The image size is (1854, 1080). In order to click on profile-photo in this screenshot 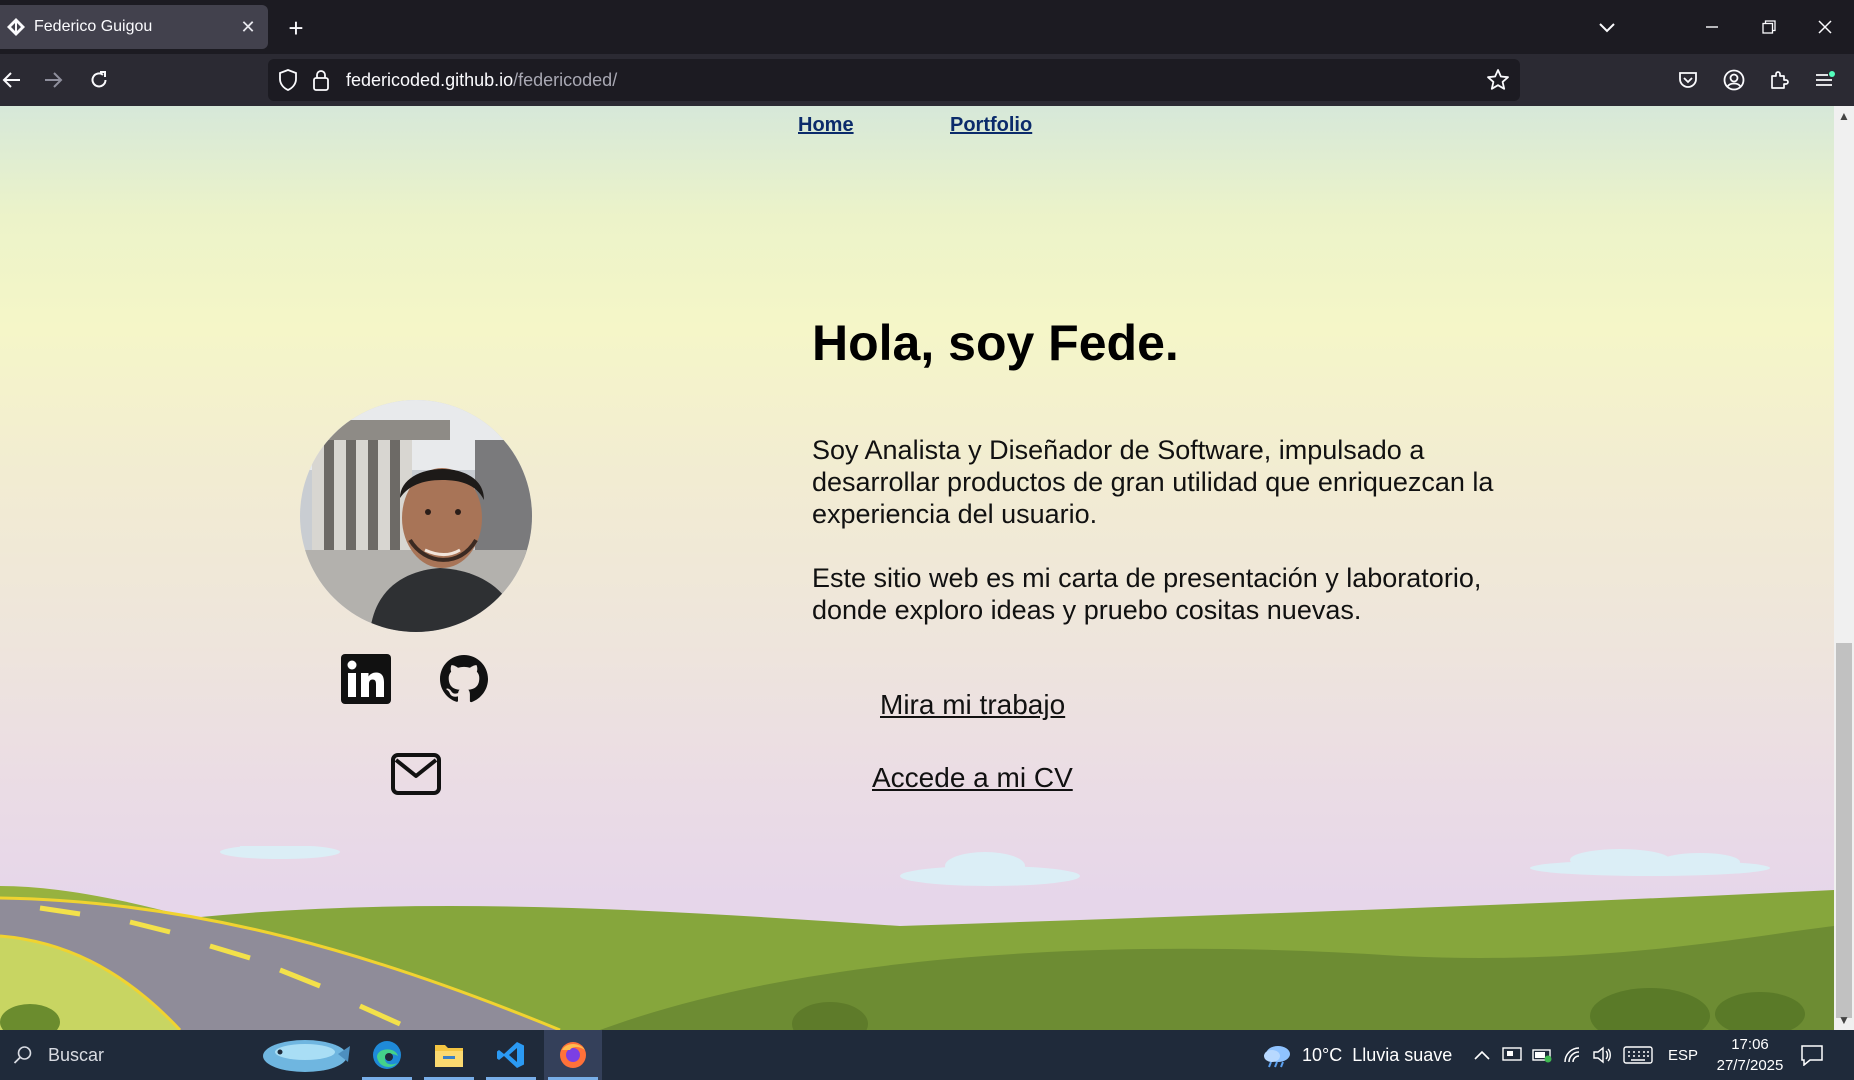, I will do `click(416, 516)`.